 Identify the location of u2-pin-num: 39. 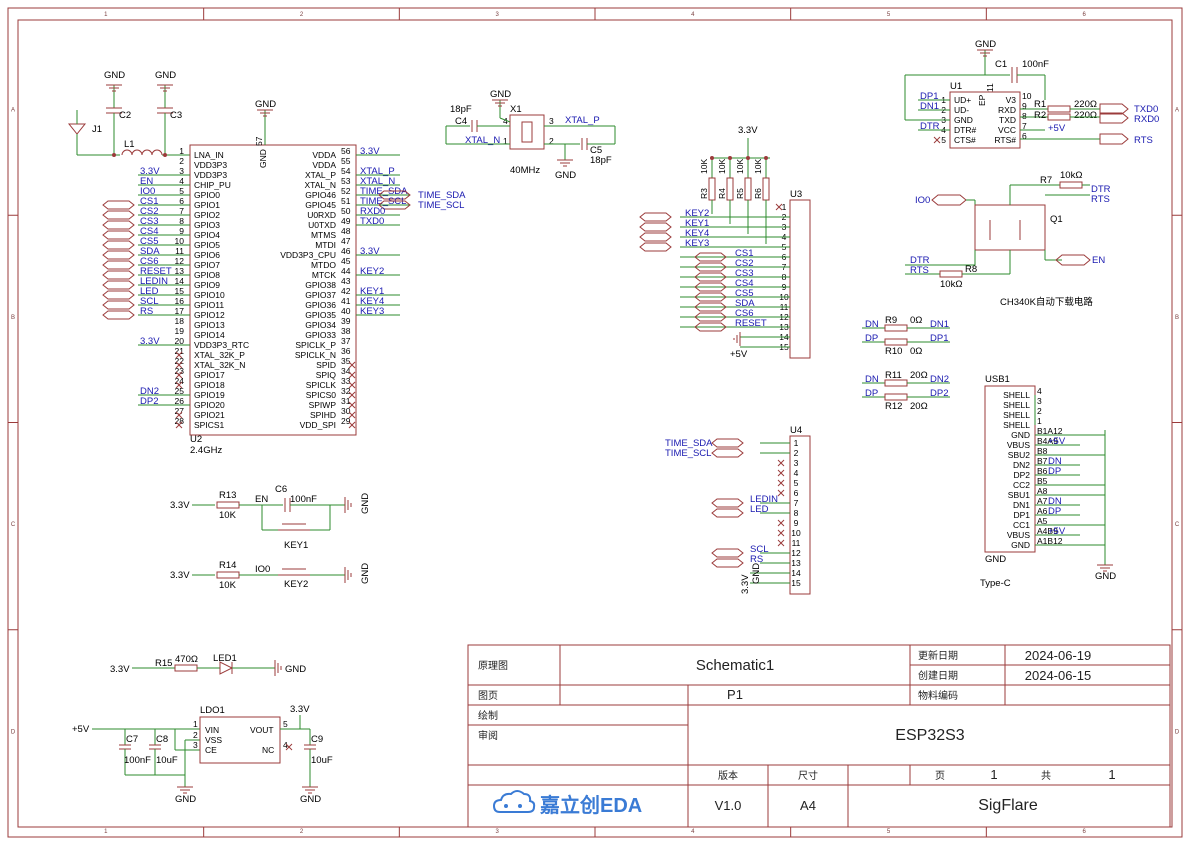
(346, 321).